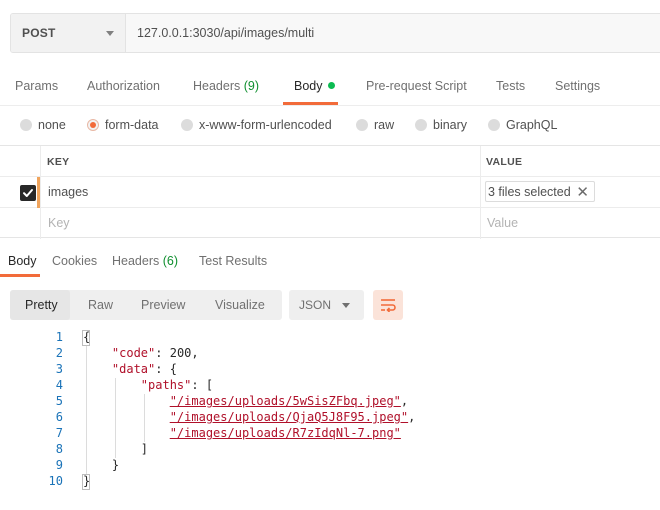 This screenshot has height=510, width=660. What do you see at coordinates (577, 86) in the screenshot?
I see `tab-settings: Settings` at bounding box center [577, 86].